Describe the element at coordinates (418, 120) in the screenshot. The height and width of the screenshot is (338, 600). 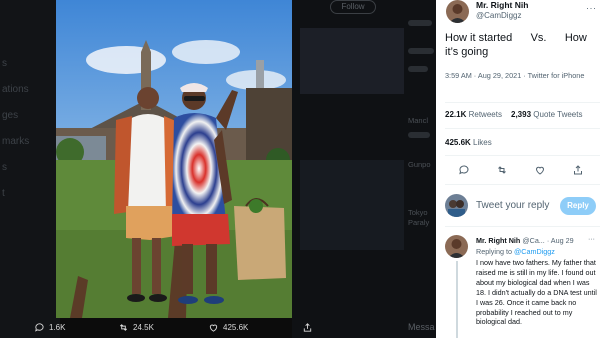
I see `bg-trend: Mancl` at that location.